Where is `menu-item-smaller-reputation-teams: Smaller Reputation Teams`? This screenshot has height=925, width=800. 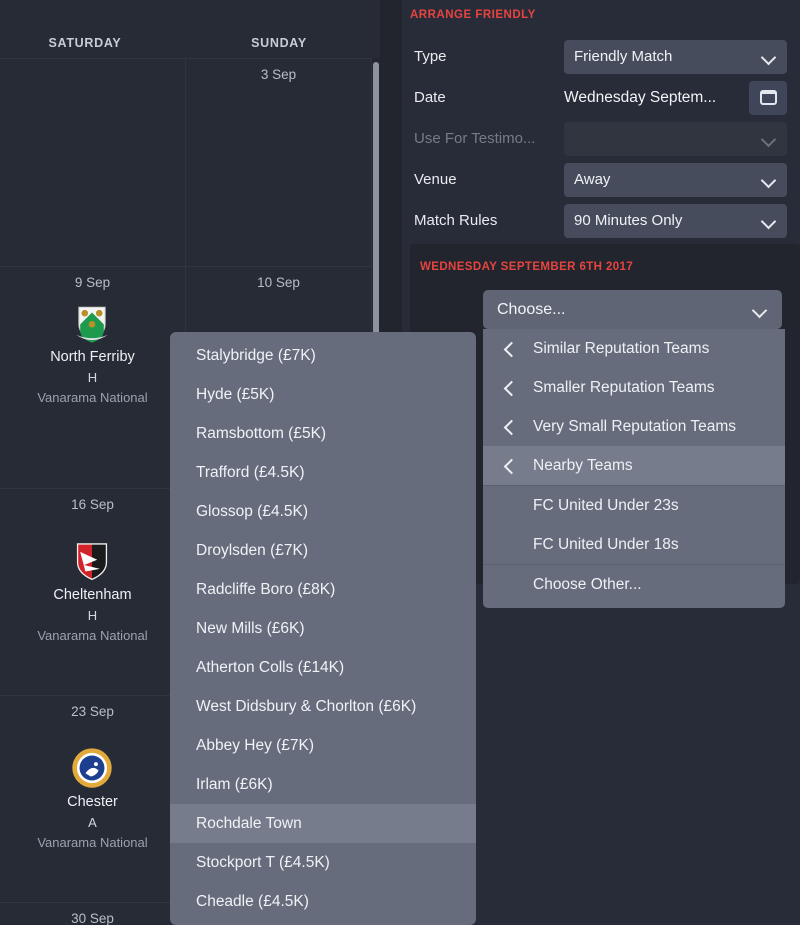 menu-item-smaller-reputation-teams: Smaller Reputation Teams is located at coordinates (634, 387).